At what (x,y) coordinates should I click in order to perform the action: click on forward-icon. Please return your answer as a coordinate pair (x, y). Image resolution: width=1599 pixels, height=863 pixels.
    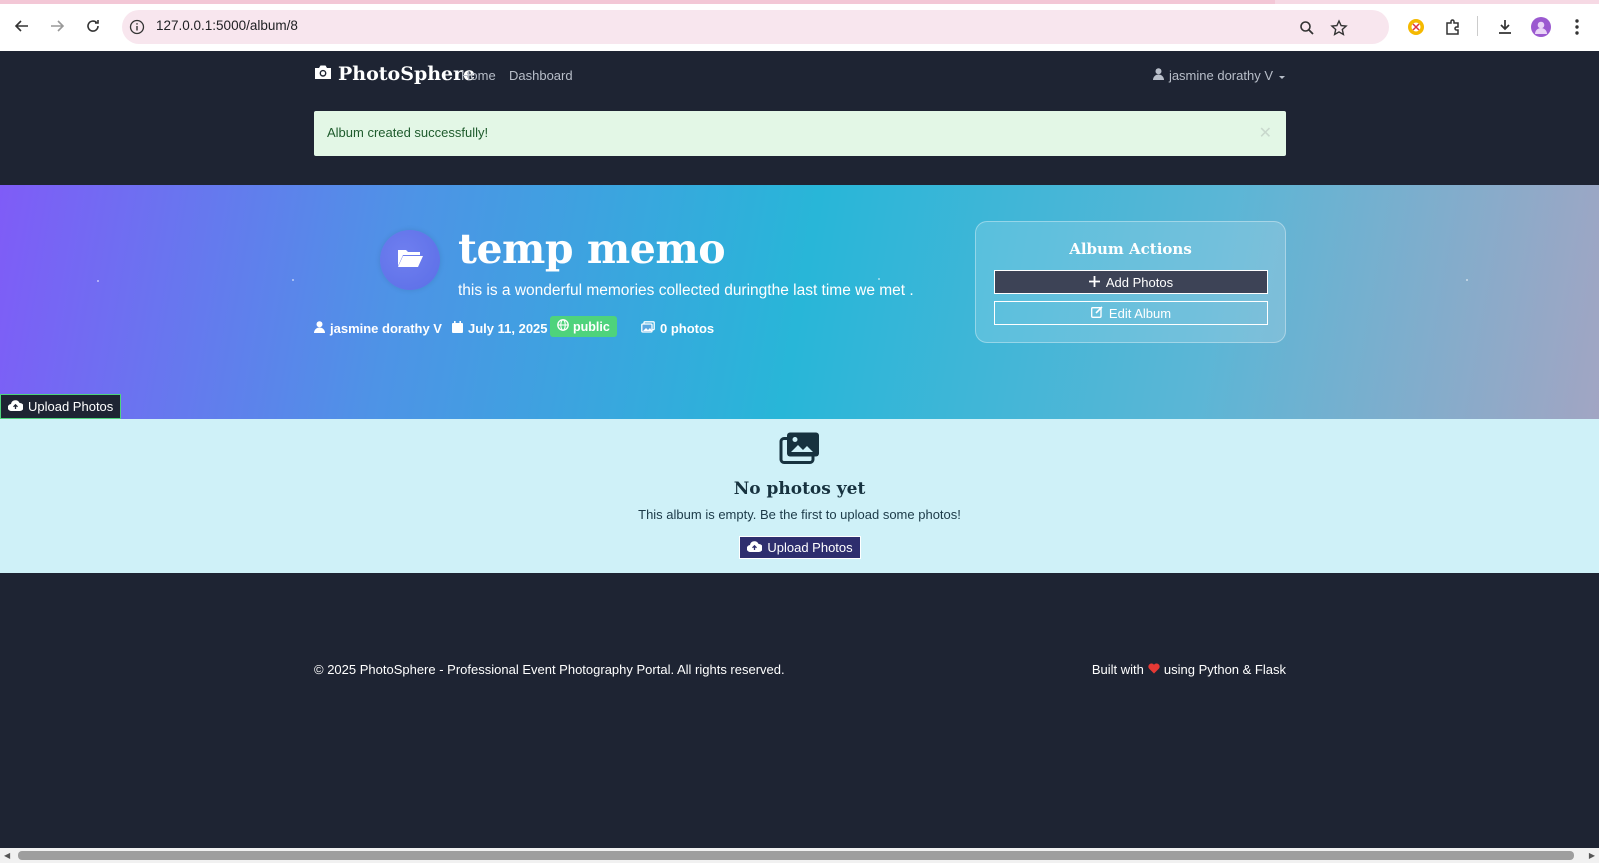
    Looking at the image, I should click on (57, 26).